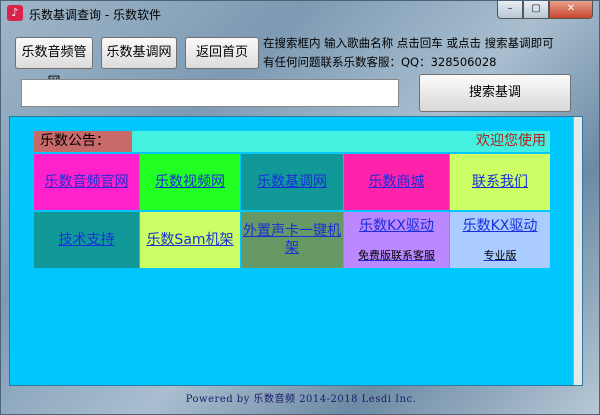  What do you see at coordinates (222, 53) in the screenshot?
I see `home-button: 返回首页` at bounding box center [222, 53].